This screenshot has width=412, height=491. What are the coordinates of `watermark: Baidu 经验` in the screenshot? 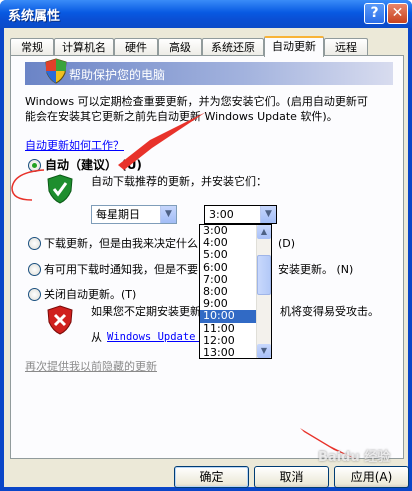 It's located at (354, 457).